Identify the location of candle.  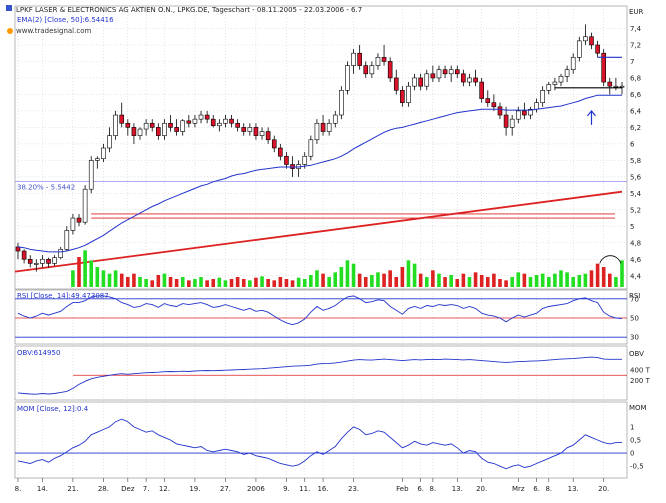
(347, 78).